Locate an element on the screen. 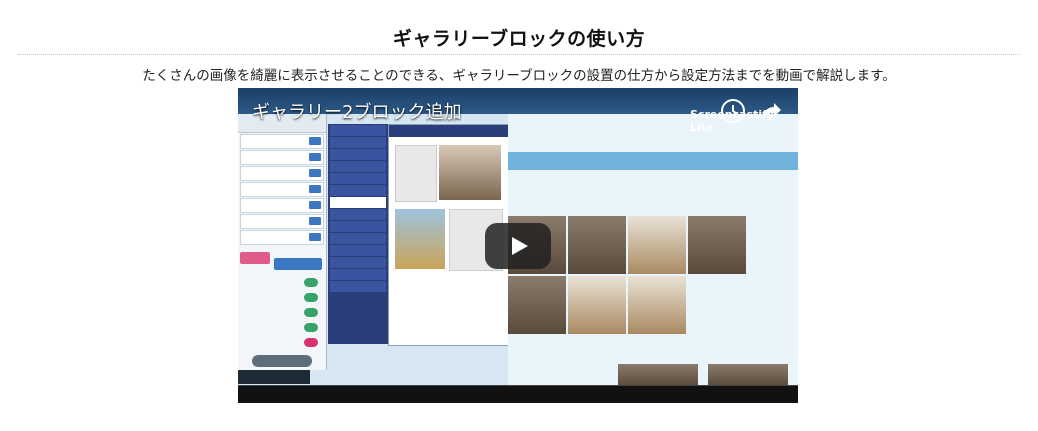  panel-close-button is located at coordinates (282, 361).